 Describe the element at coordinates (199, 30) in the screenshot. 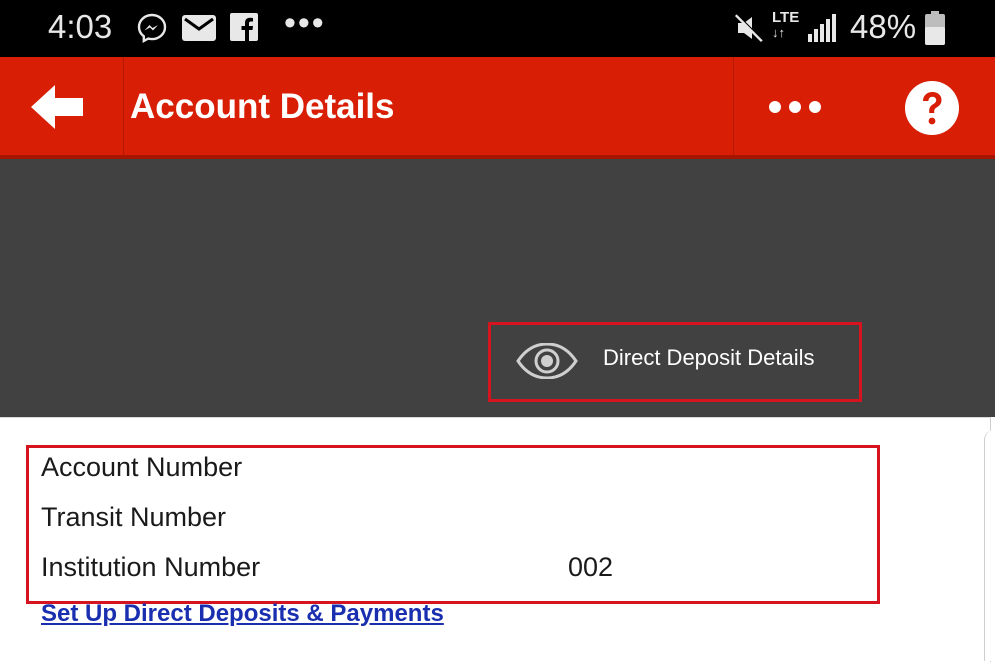

I see `mail-icon` at that location.